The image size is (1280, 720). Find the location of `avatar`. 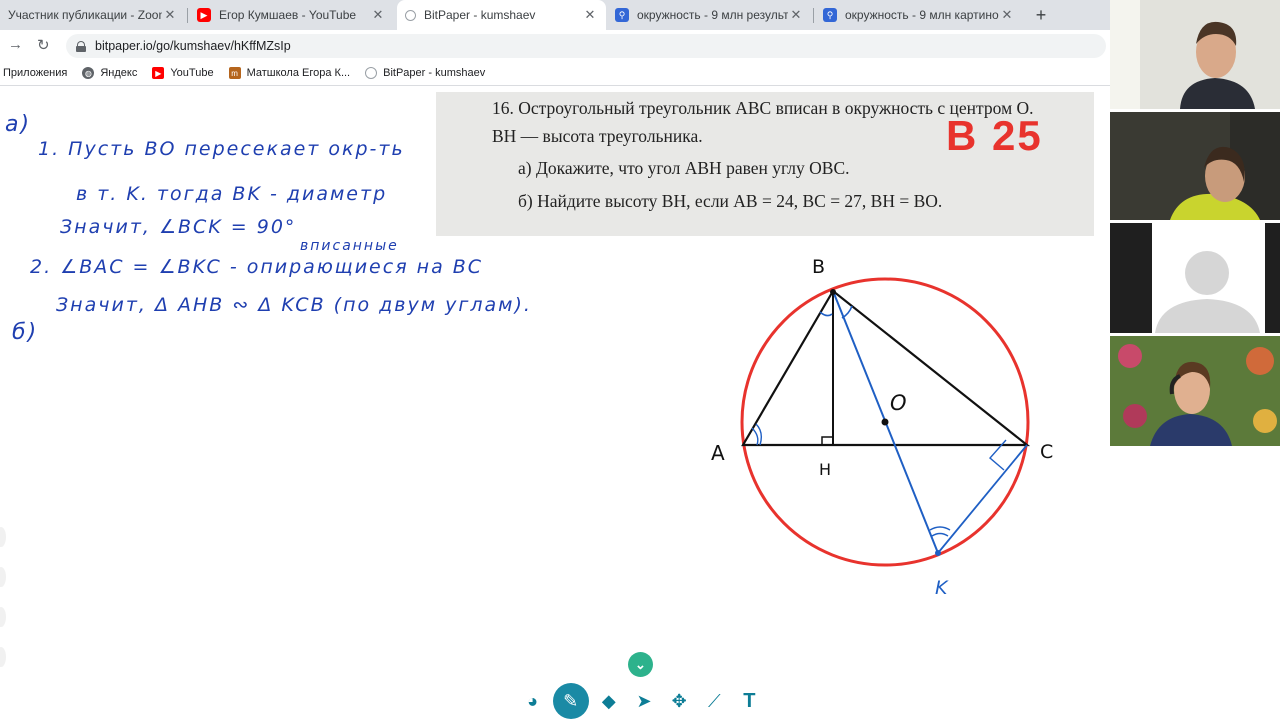

avatar is located at coordinates (1195, 278).